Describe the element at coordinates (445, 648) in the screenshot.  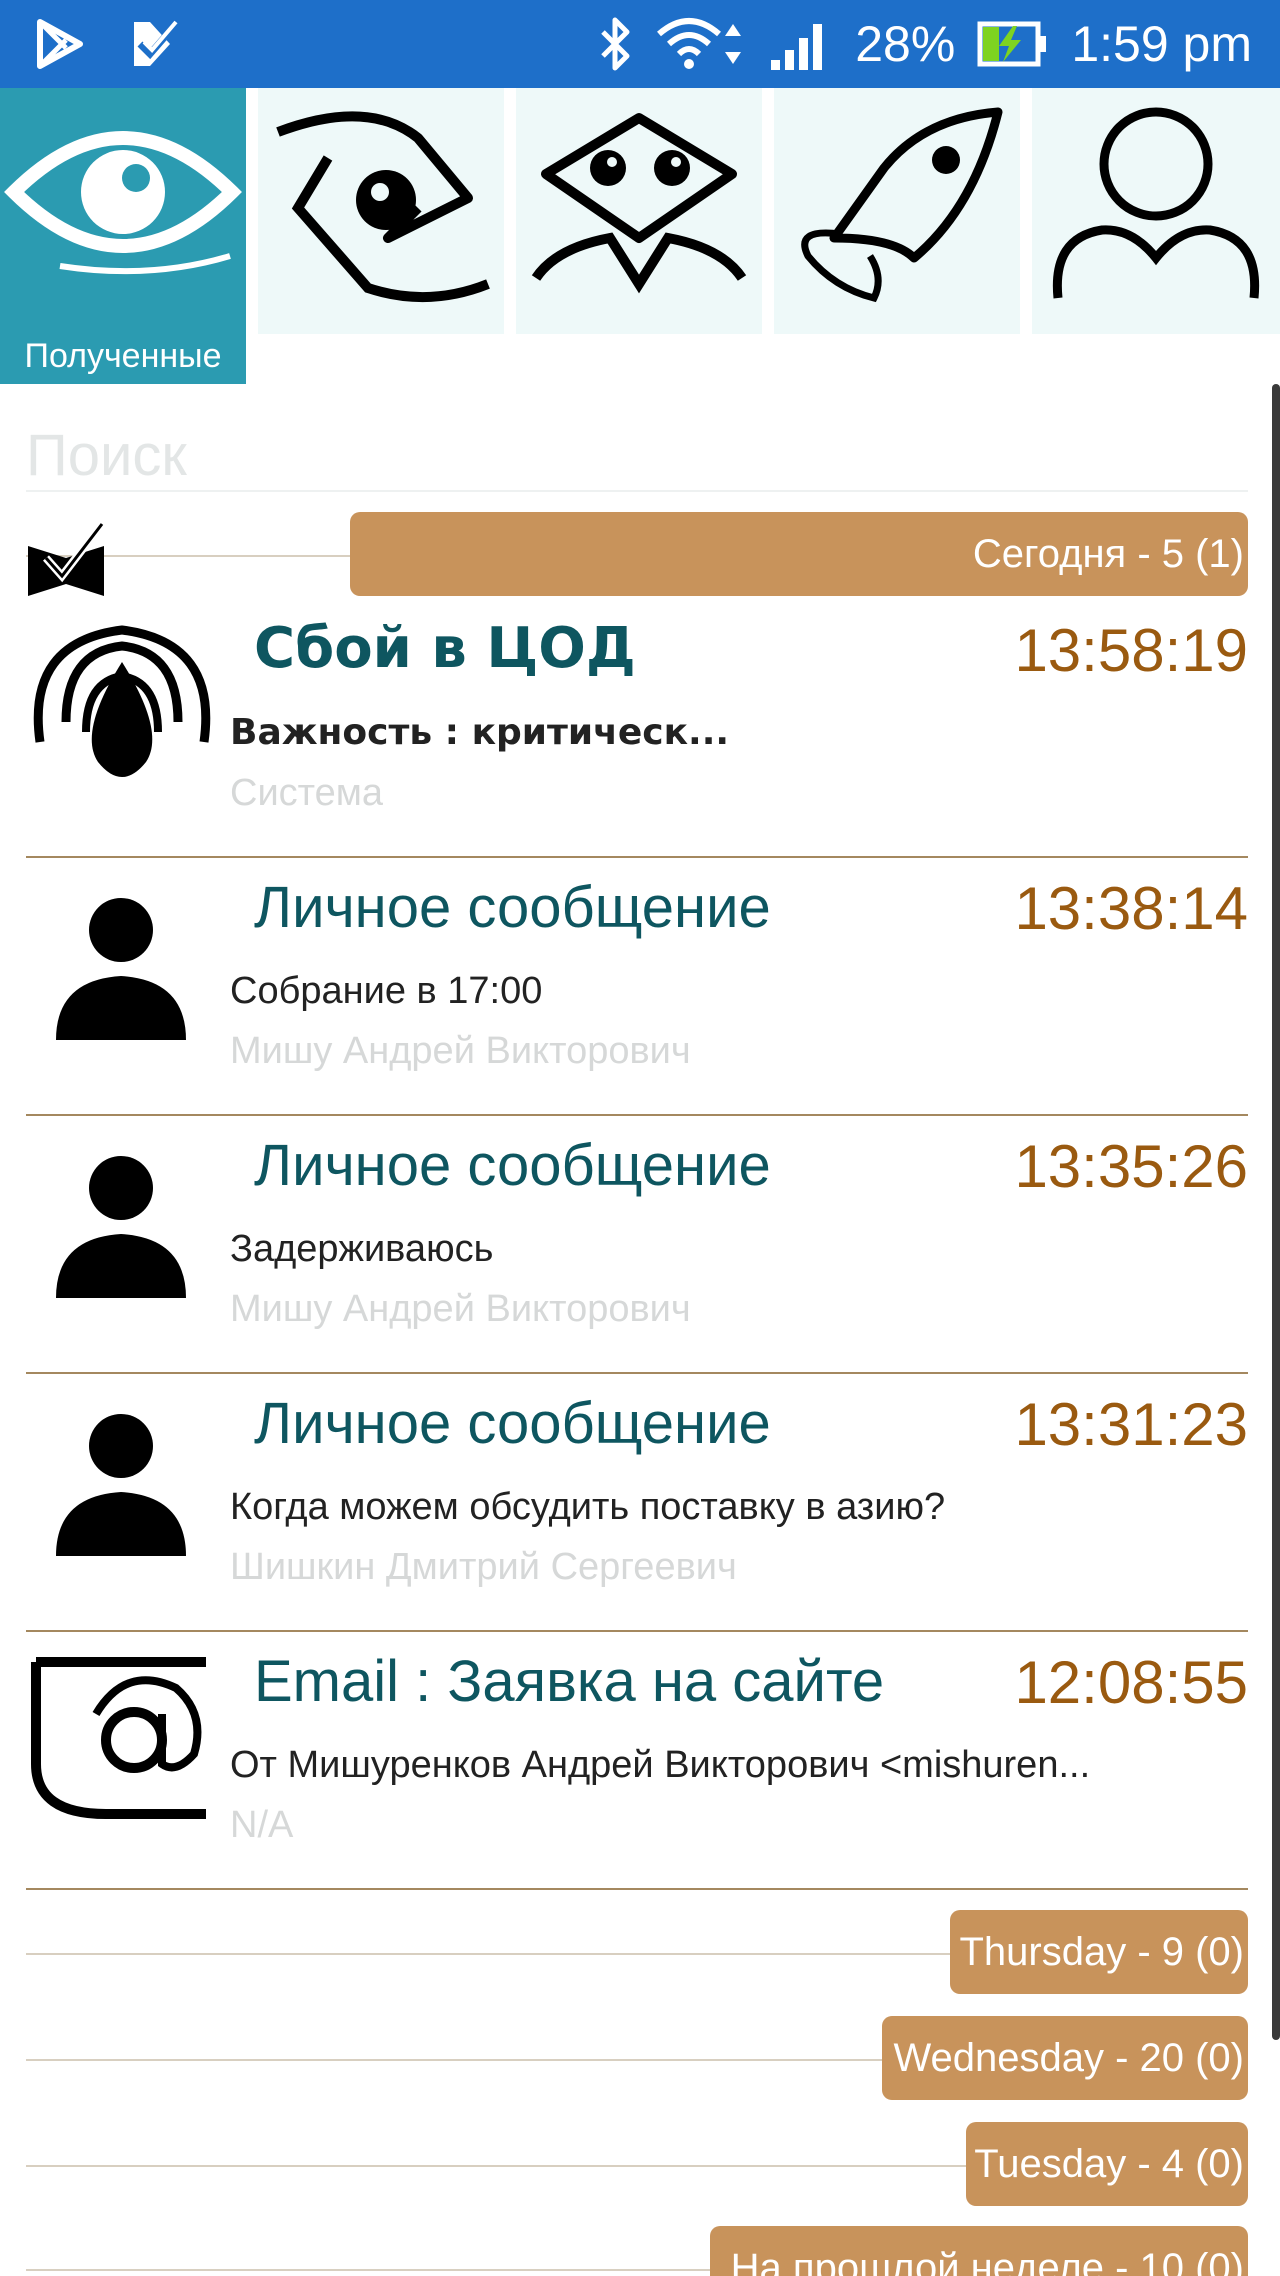
I see `message-title: Сбой в ЦОД` at that location.